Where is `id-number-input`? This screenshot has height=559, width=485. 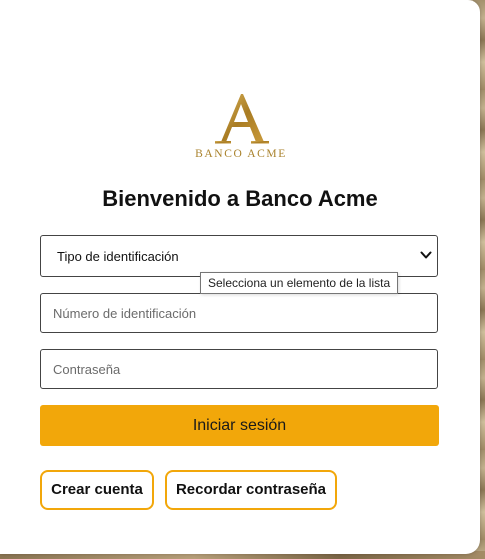
id-number-input is located at coordinates (239, 313).